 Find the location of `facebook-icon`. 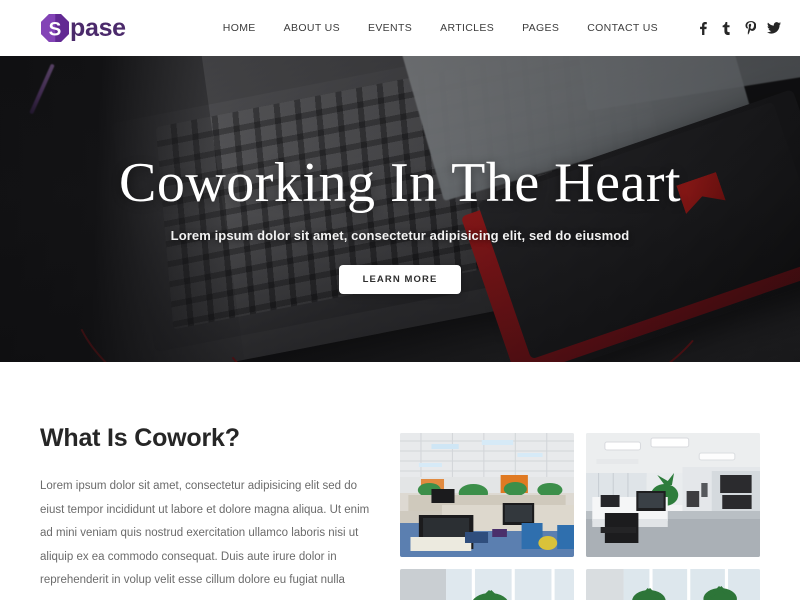

facebook-icon is located at coordinates (702, 28).